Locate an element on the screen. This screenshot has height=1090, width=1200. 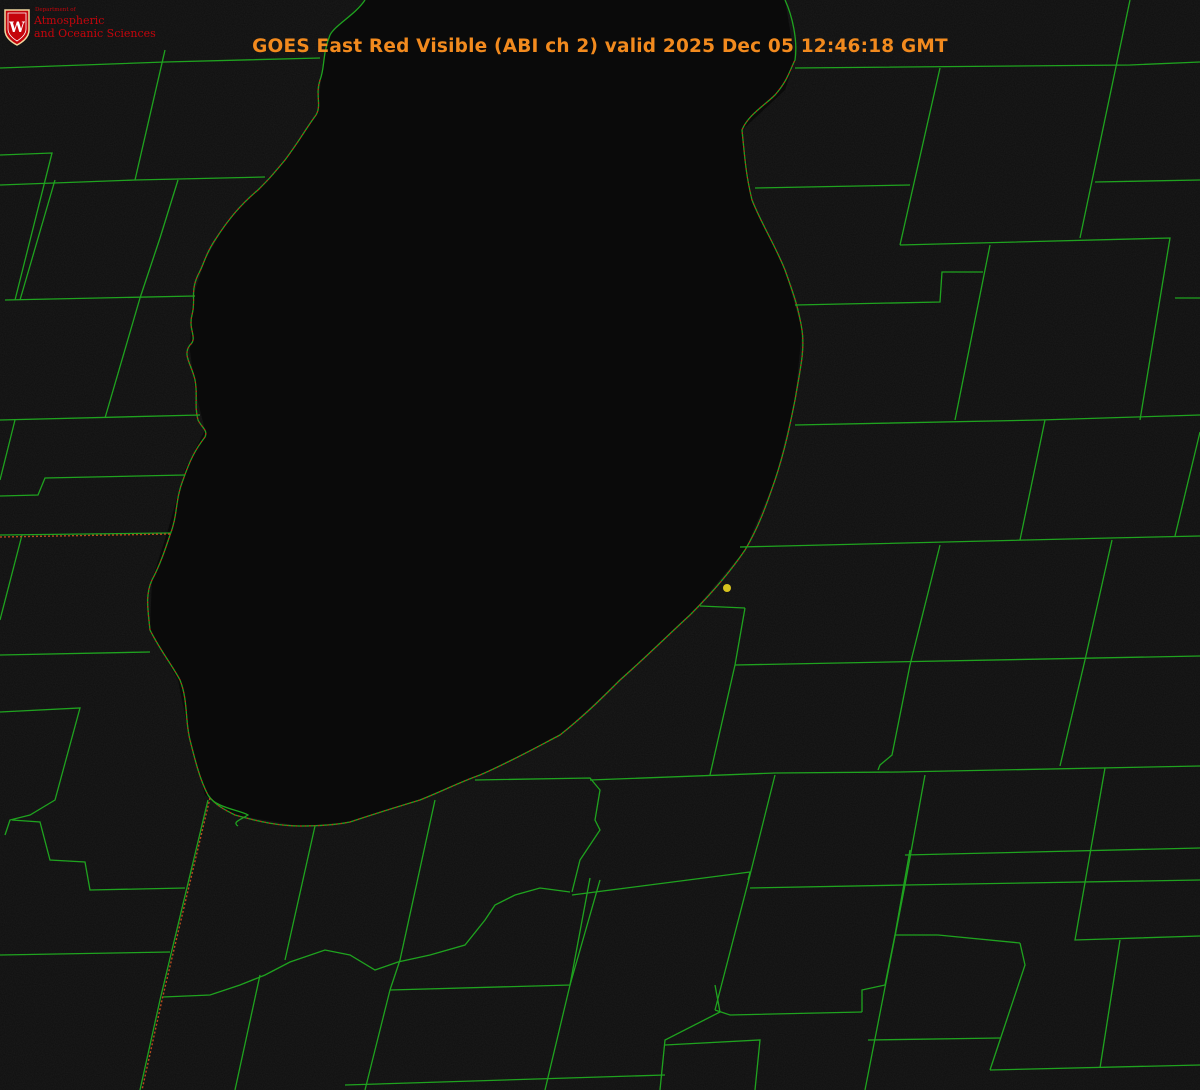
emblem-letter: W is located at coordinates (16, 28).